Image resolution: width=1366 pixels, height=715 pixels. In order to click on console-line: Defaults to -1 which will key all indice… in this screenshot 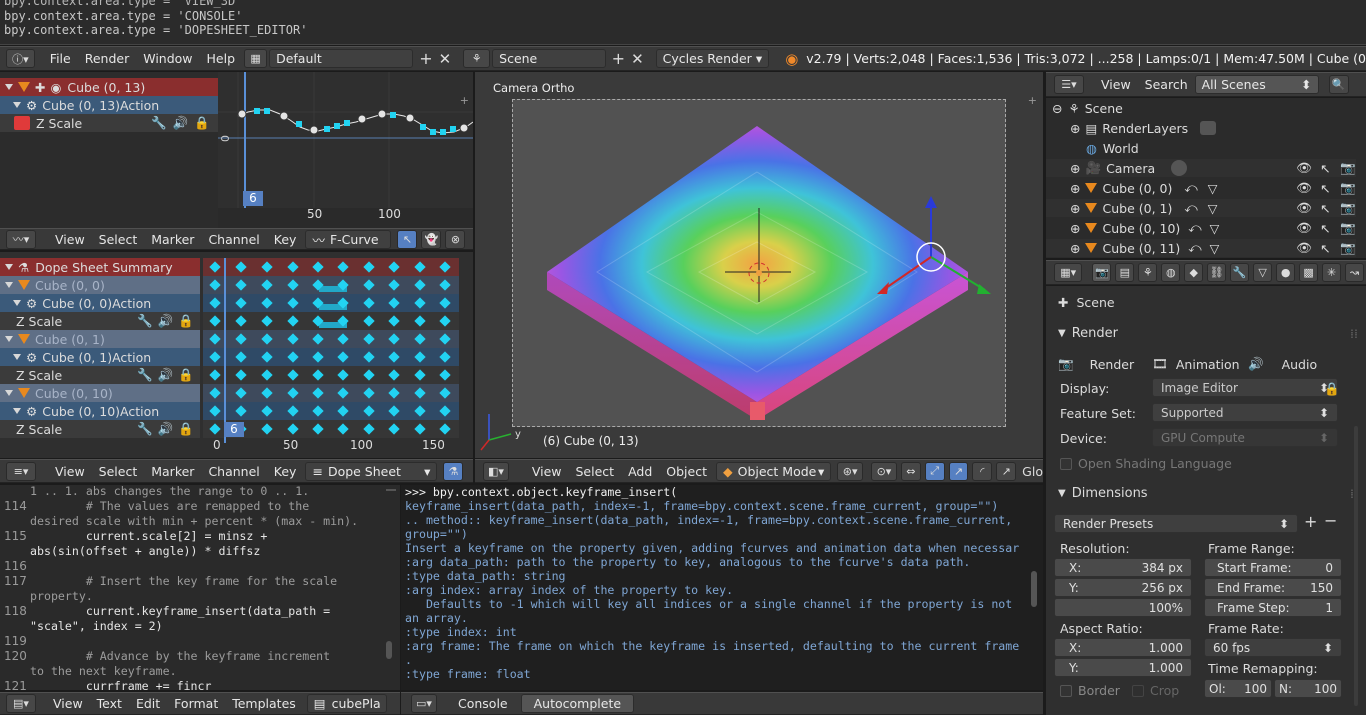, I will do `click(708, 604)`.